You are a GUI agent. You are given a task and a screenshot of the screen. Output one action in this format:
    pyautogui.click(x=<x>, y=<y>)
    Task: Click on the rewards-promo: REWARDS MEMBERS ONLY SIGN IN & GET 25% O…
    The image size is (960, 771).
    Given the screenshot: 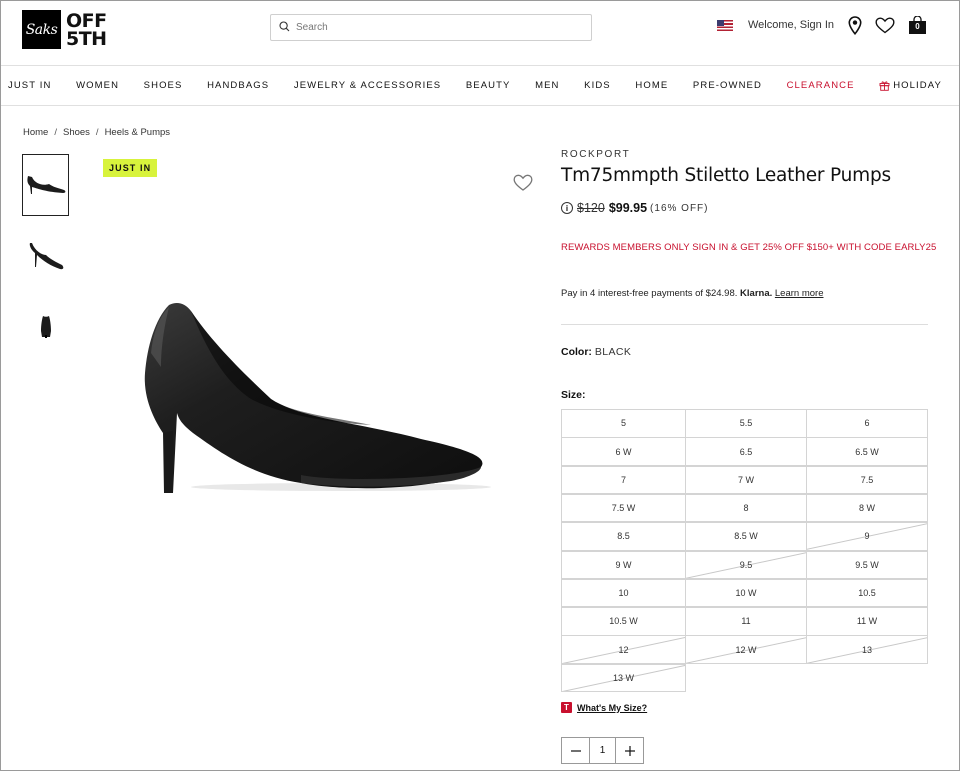 What is the action you would take?
    pyautogui.click(x=749, y=247)
    